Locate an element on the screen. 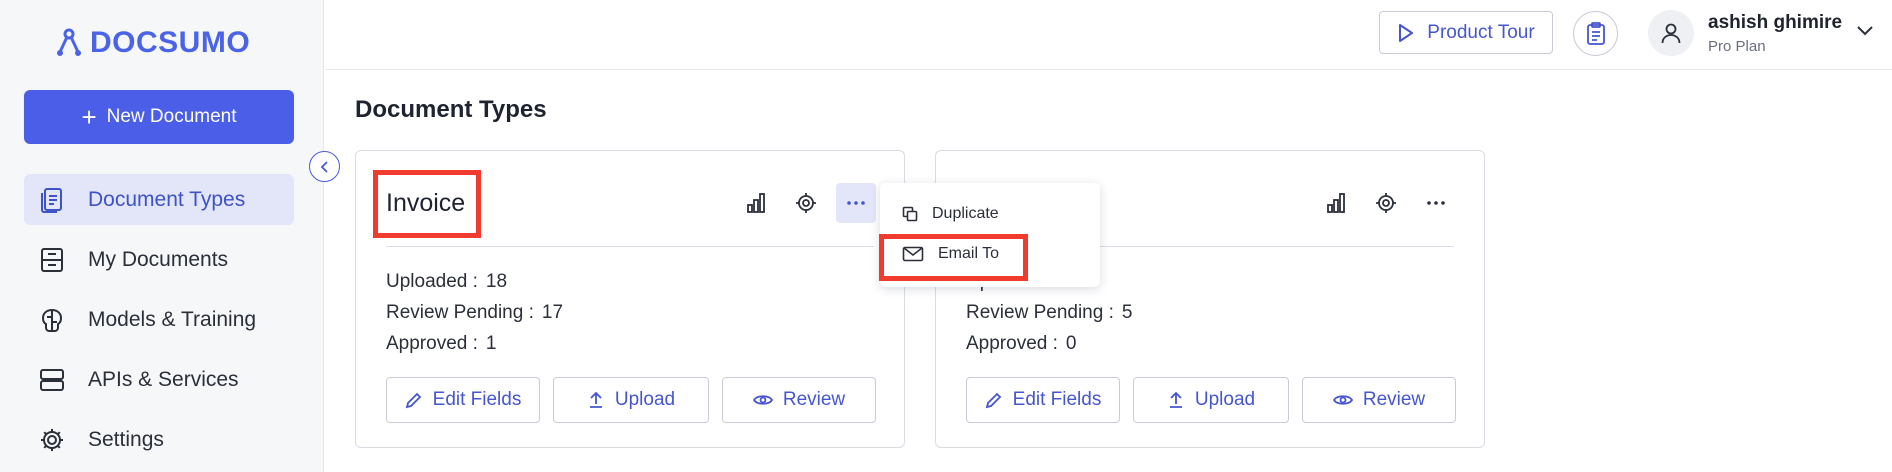 The image size is (1892, 472). sidebar-item-models-training: Models & Training is located at coordinates (159, 319).